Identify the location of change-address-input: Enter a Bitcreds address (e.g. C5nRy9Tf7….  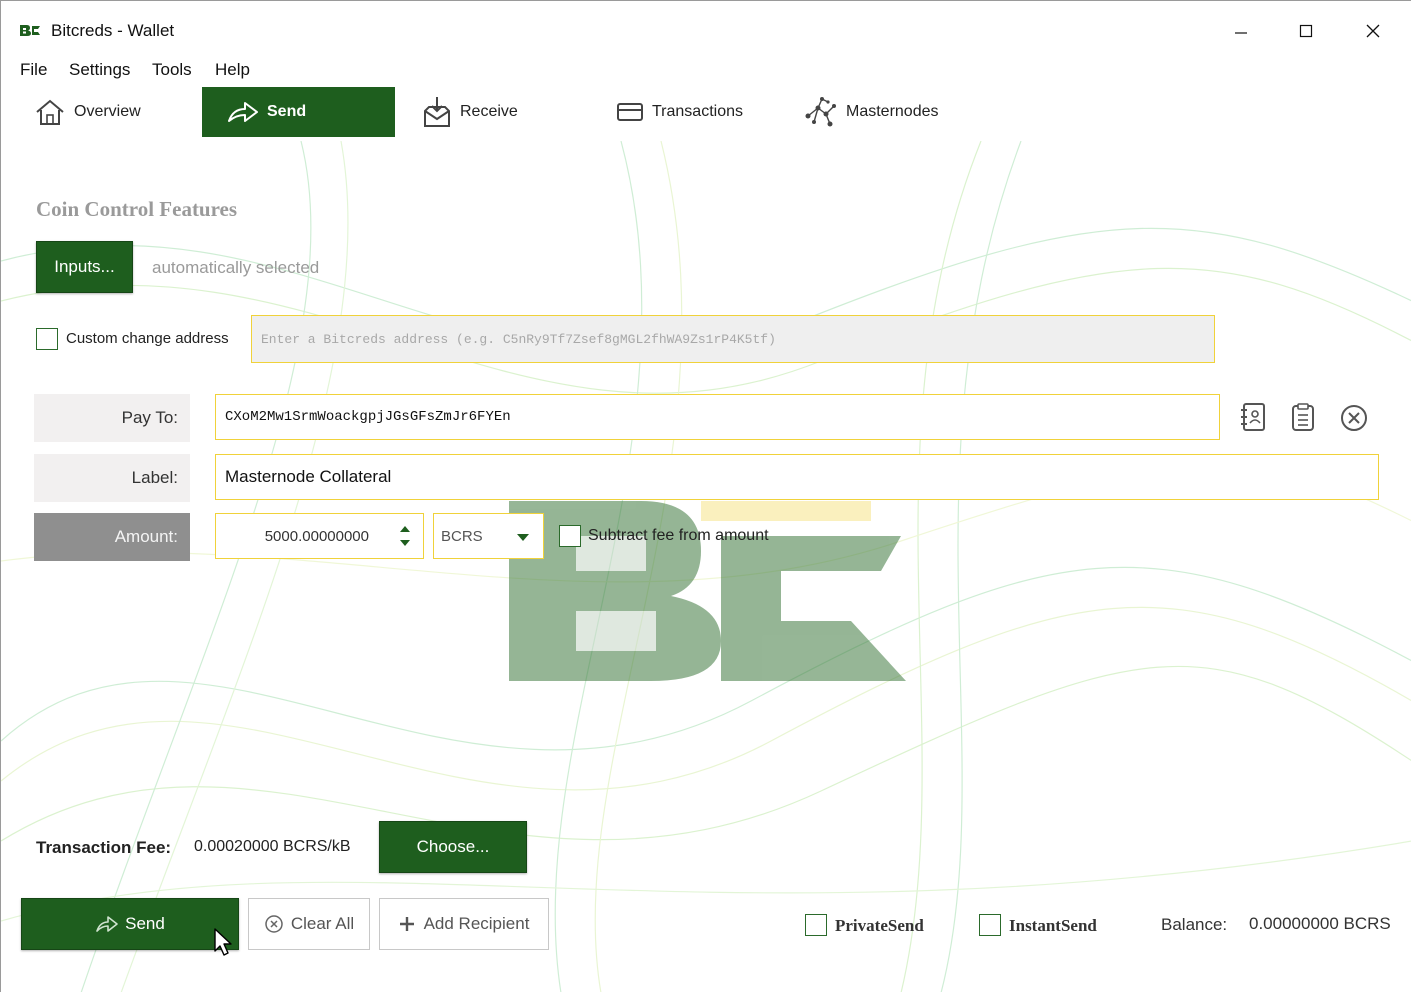
(733, 339).